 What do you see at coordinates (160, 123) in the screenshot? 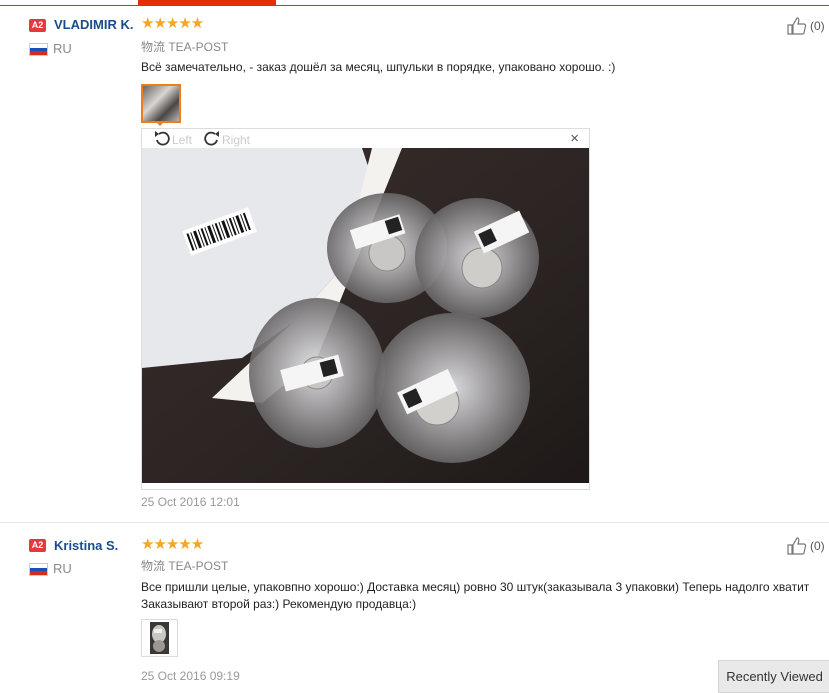
I see `thumbnail-active-caret` at bounding box center [160, 123].